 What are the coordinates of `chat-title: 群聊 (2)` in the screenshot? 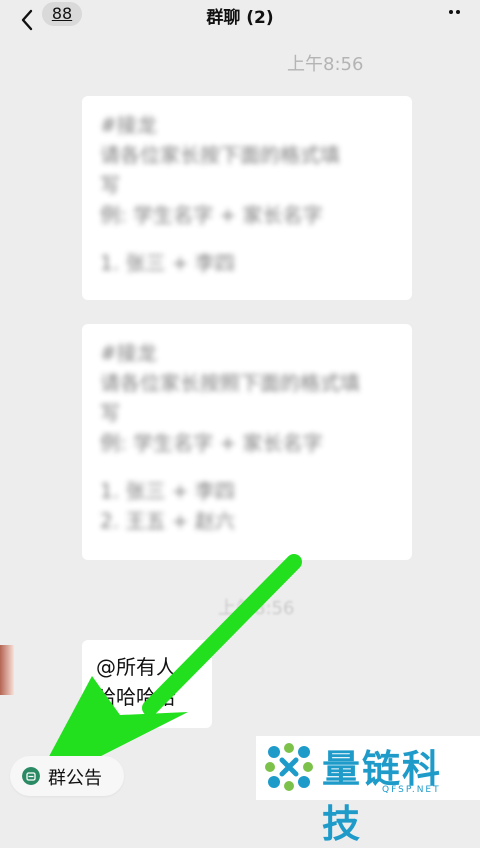 It's located at (240, 18).